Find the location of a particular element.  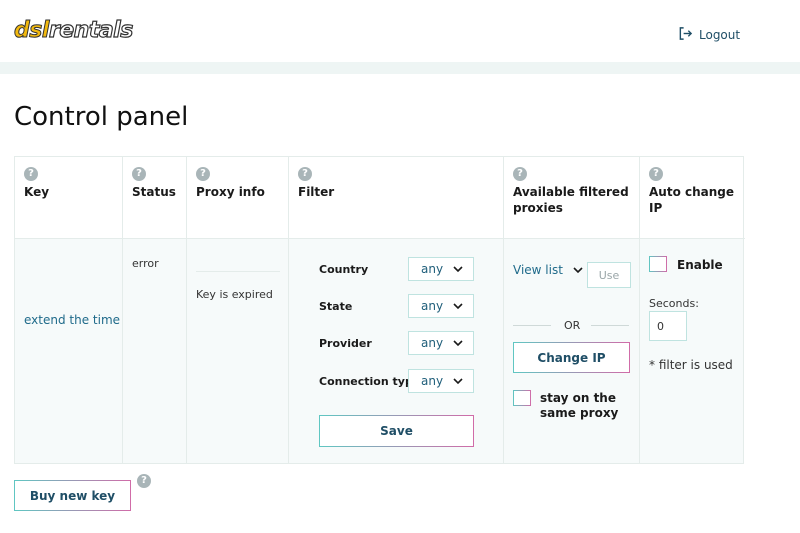

logout-icon is located at coordinates (685, 35).